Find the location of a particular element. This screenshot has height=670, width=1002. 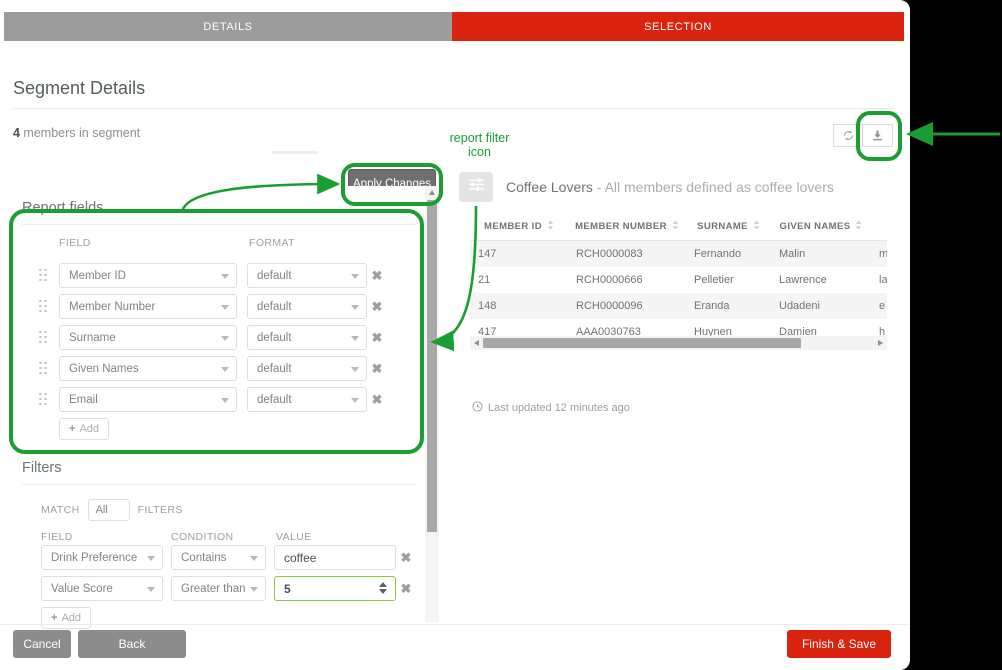

wizard-tab-bar: DETAILS SELECTION is located at coordinates (454, 26).